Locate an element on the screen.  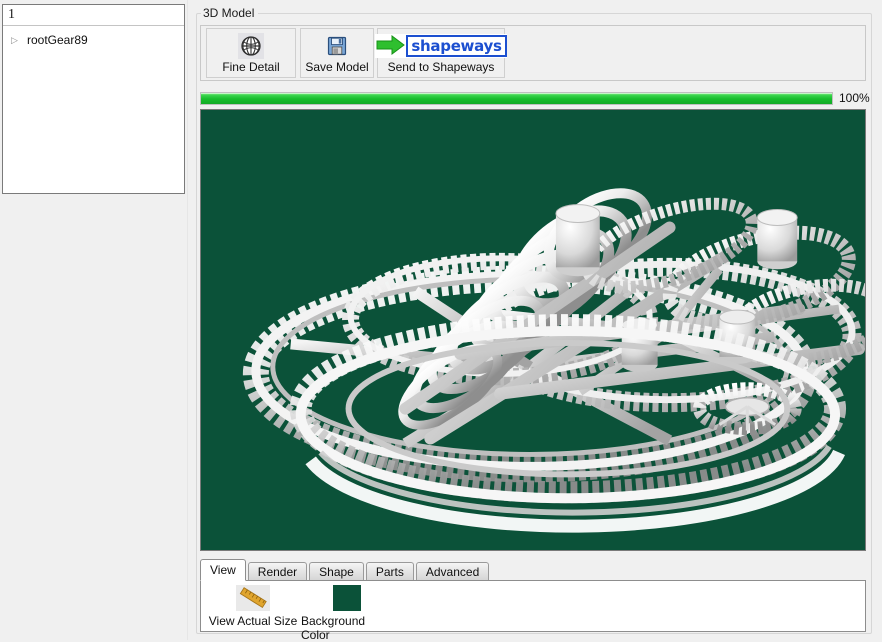
fine-detail-button: Fine Detail is located at coordinates (251, 53).